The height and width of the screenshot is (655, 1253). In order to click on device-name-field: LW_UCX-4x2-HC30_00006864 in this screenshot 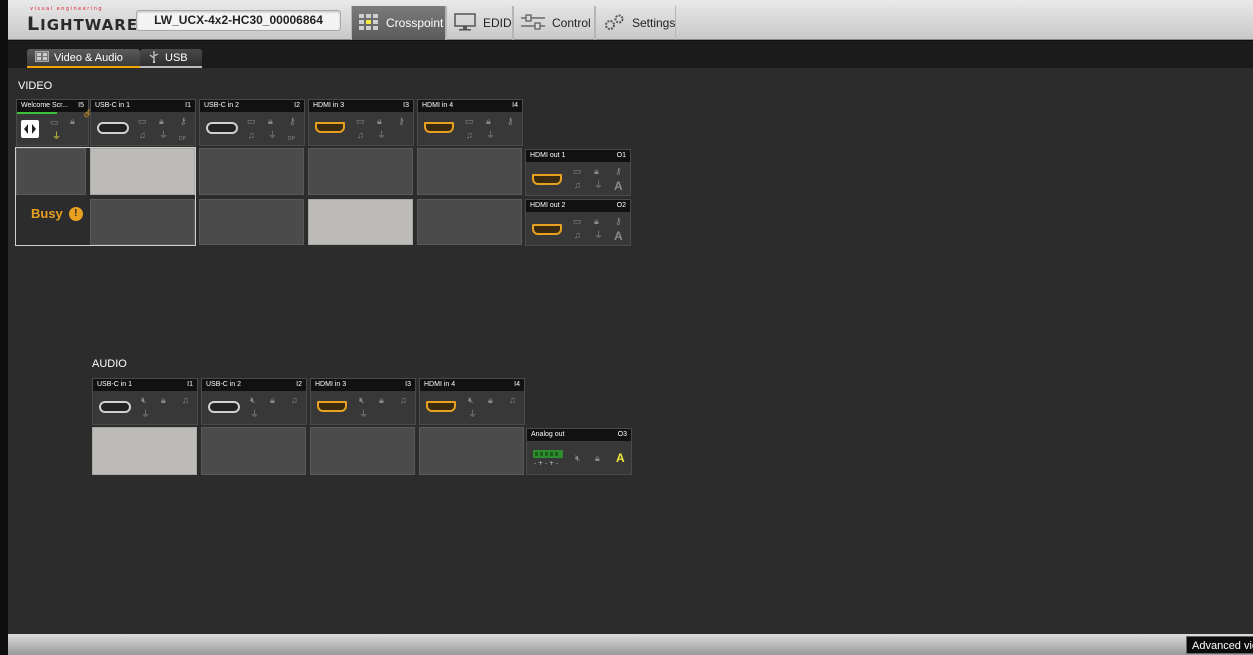, I will do `click(238, 20)`.